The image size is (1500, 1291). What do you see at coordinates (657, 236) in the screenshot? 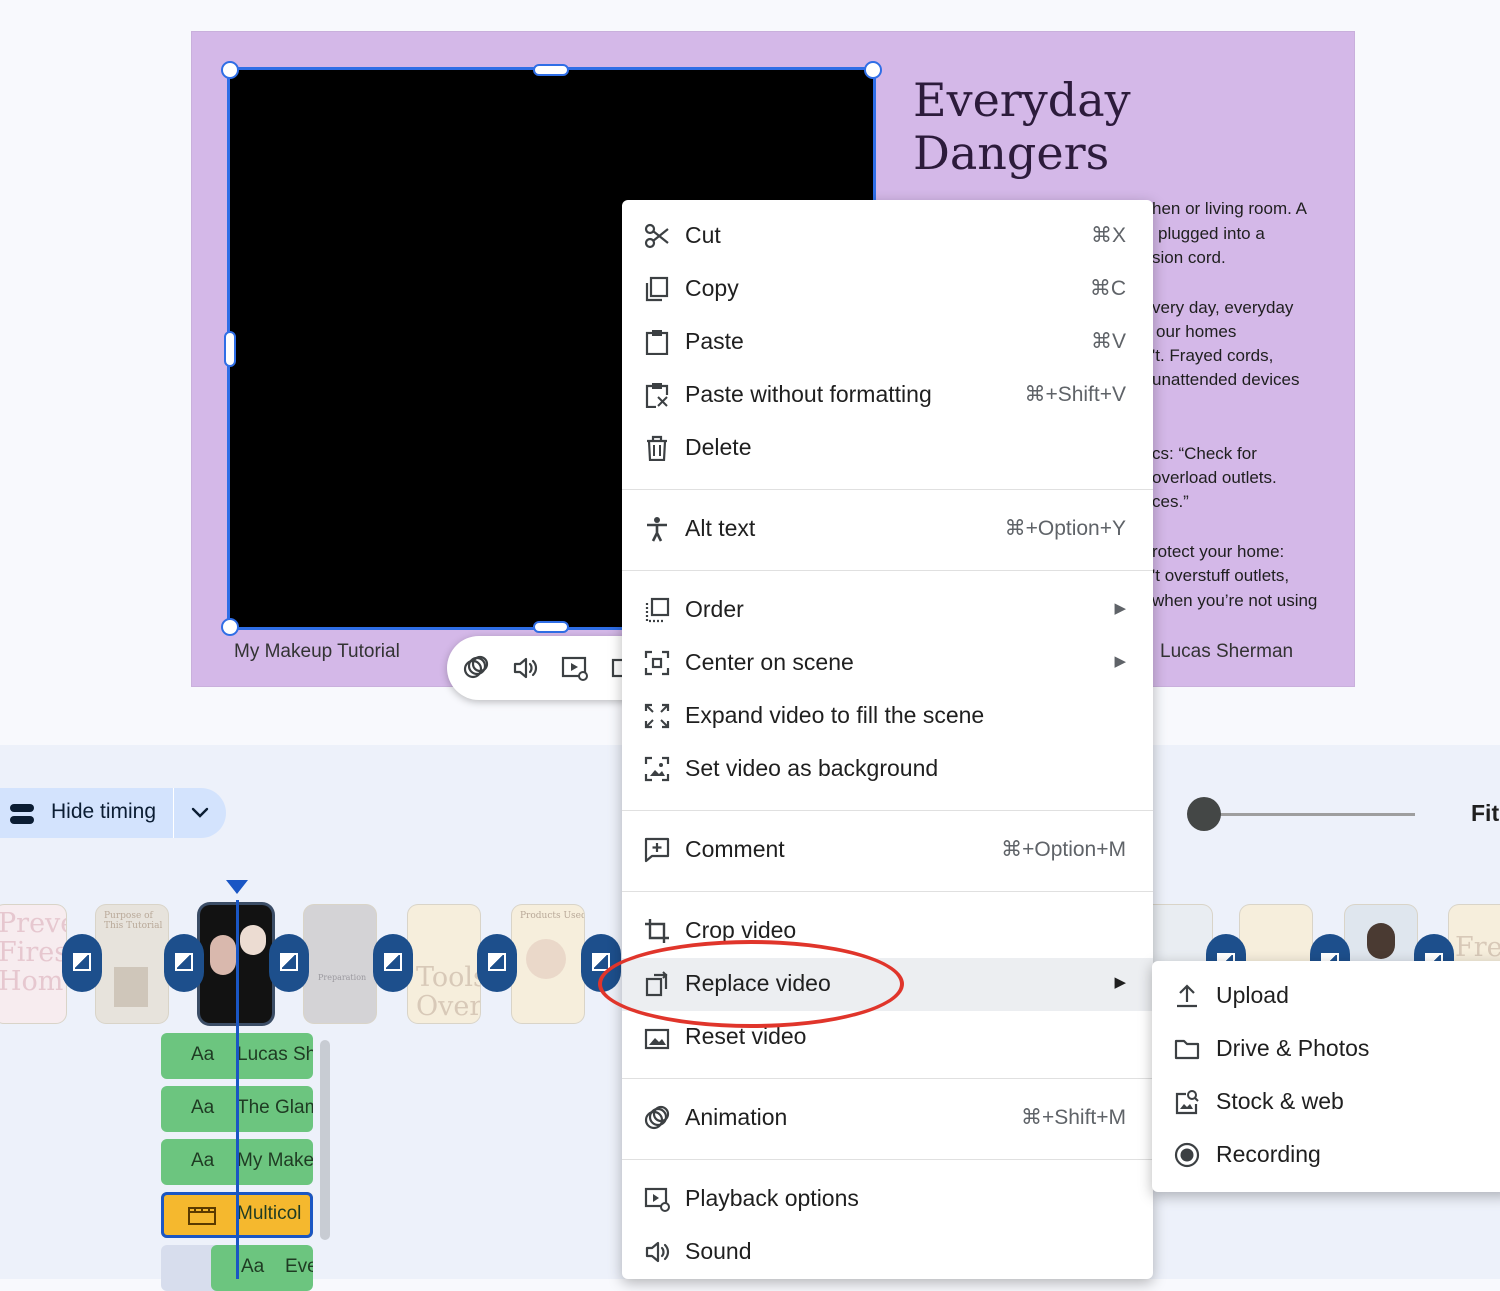
I see `scissors-icon` at bounding box center [657, 236].